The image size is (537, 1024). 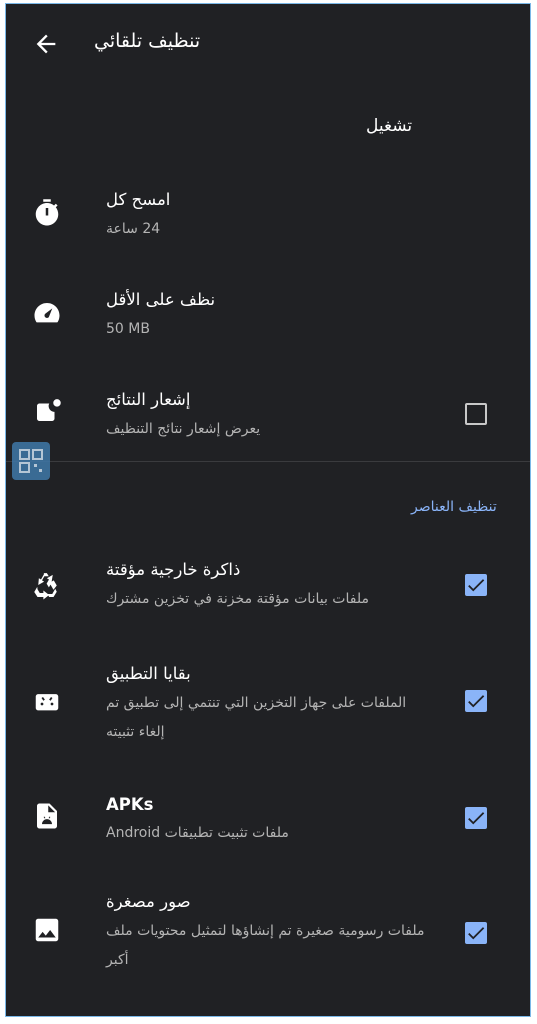 I want to click on section-header-items: تنظيف العناصر, so click(x=454, y=507).